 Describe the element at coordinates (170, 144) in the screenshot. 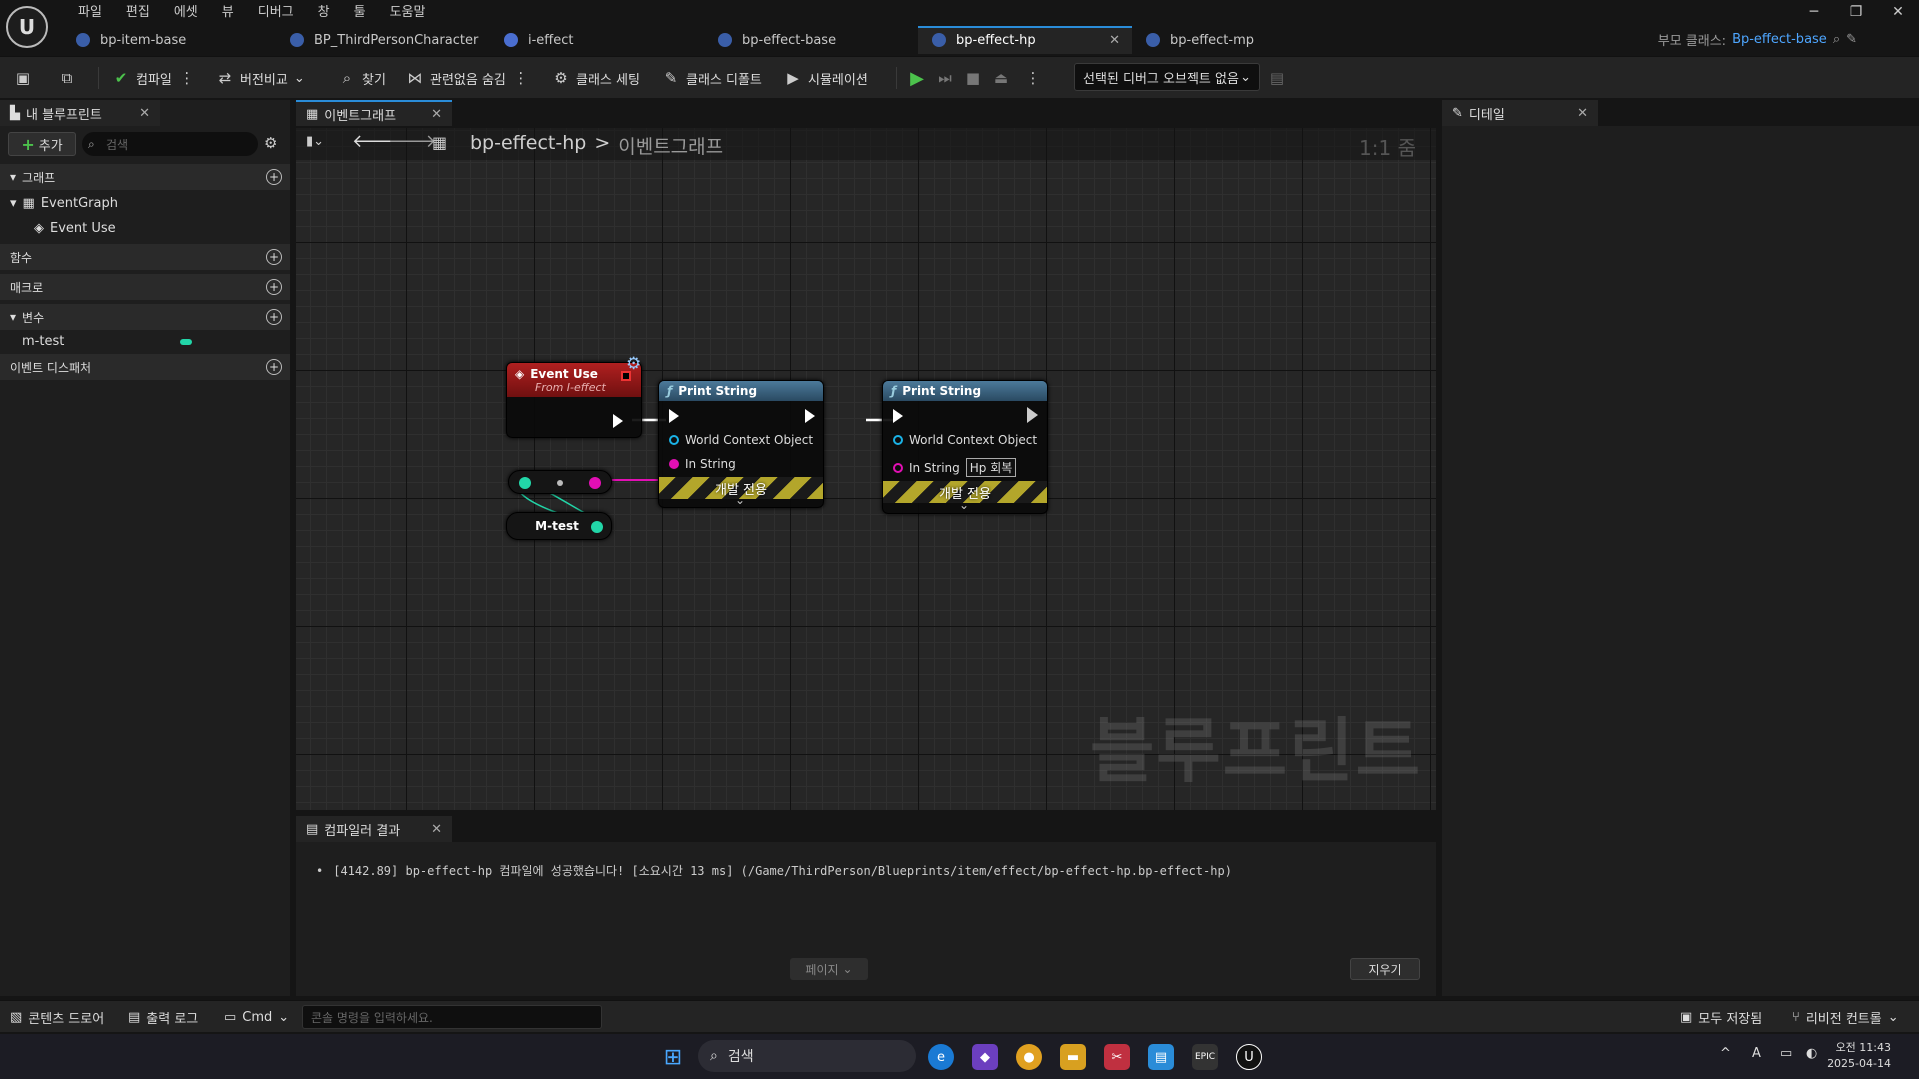

I see `search-input: ⌕ 검색` at that location.